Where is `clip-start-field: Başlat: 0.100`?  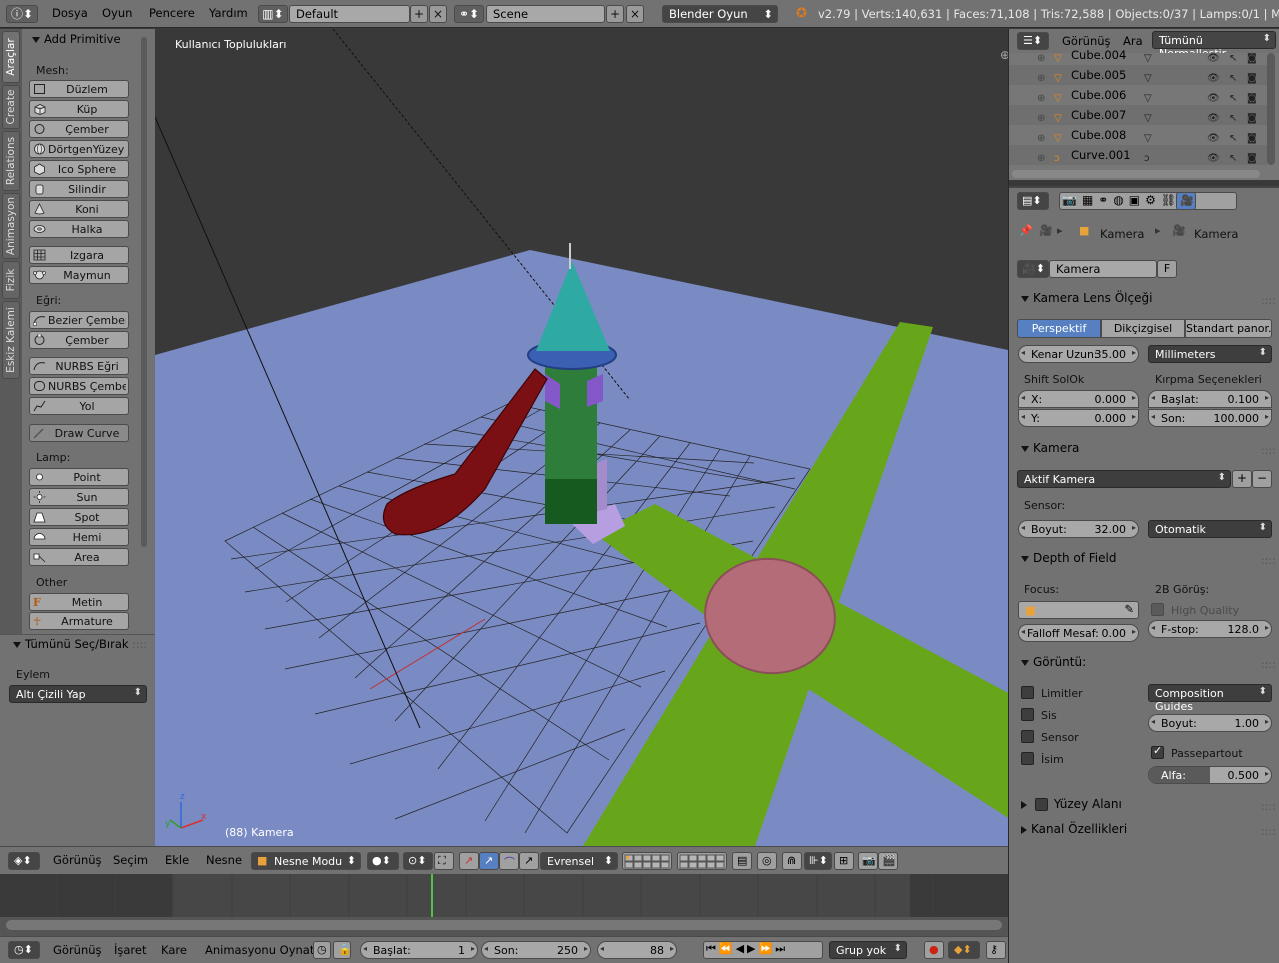
clip-start-field: Başlat: 0.100 is located at coordinates (1210, 399).